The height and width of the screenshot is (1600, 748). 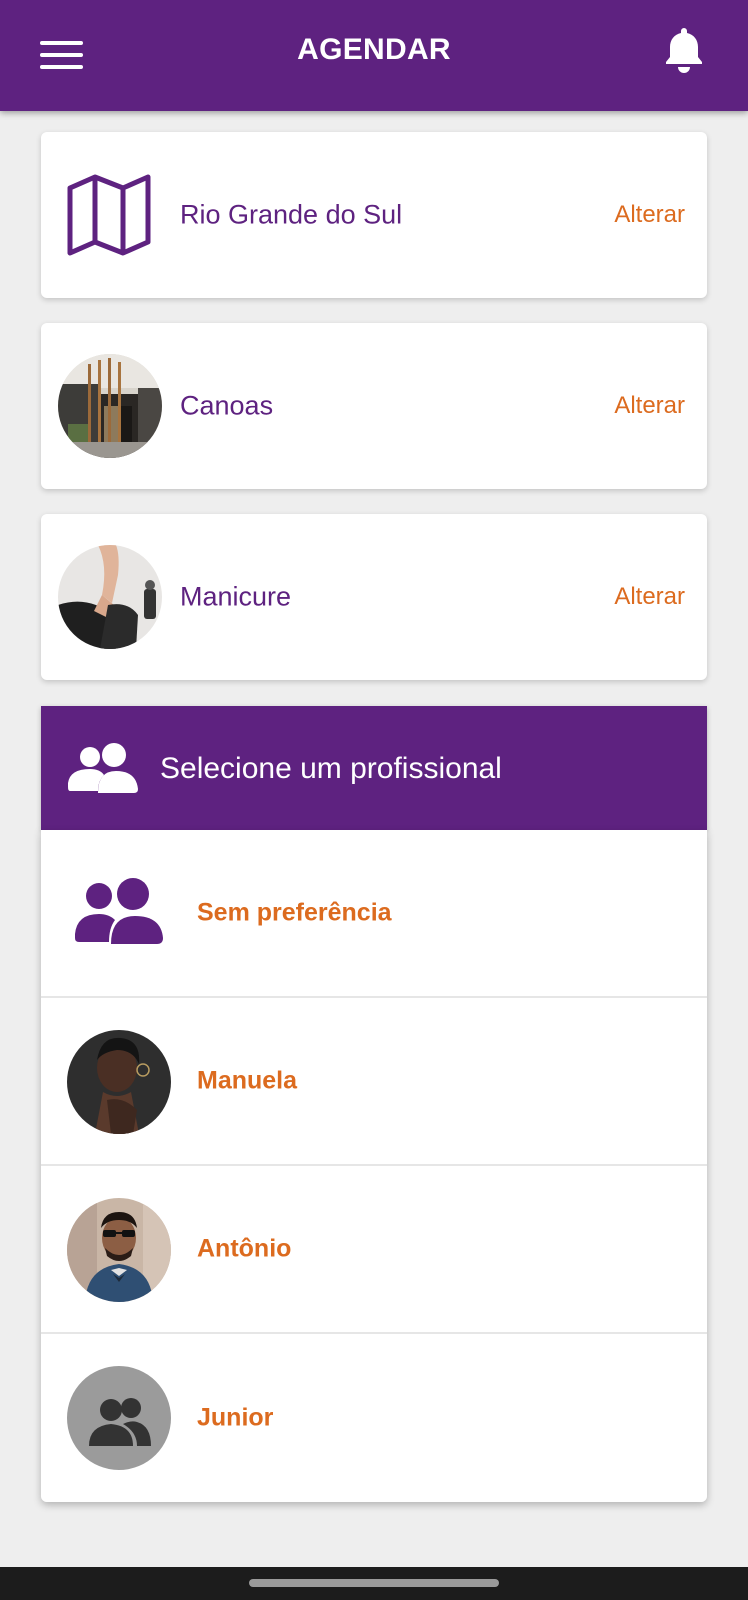 What do you see at coordinates (374, 1418) in the screenshot?
I see `professional-junior: Junior` at bounding box center [374, 1418].